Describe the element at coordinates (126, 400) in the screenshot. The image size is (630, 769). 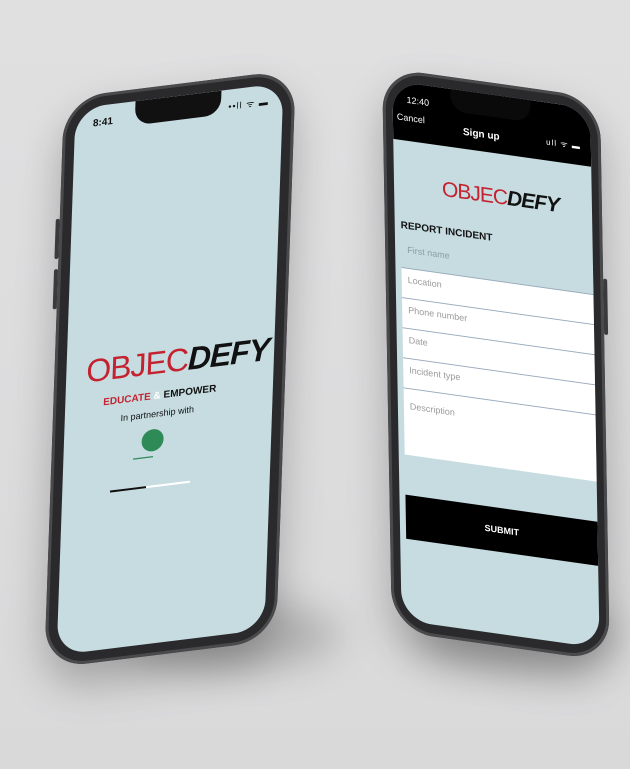
I see `tagline-educate: EDUCATE` at that location.